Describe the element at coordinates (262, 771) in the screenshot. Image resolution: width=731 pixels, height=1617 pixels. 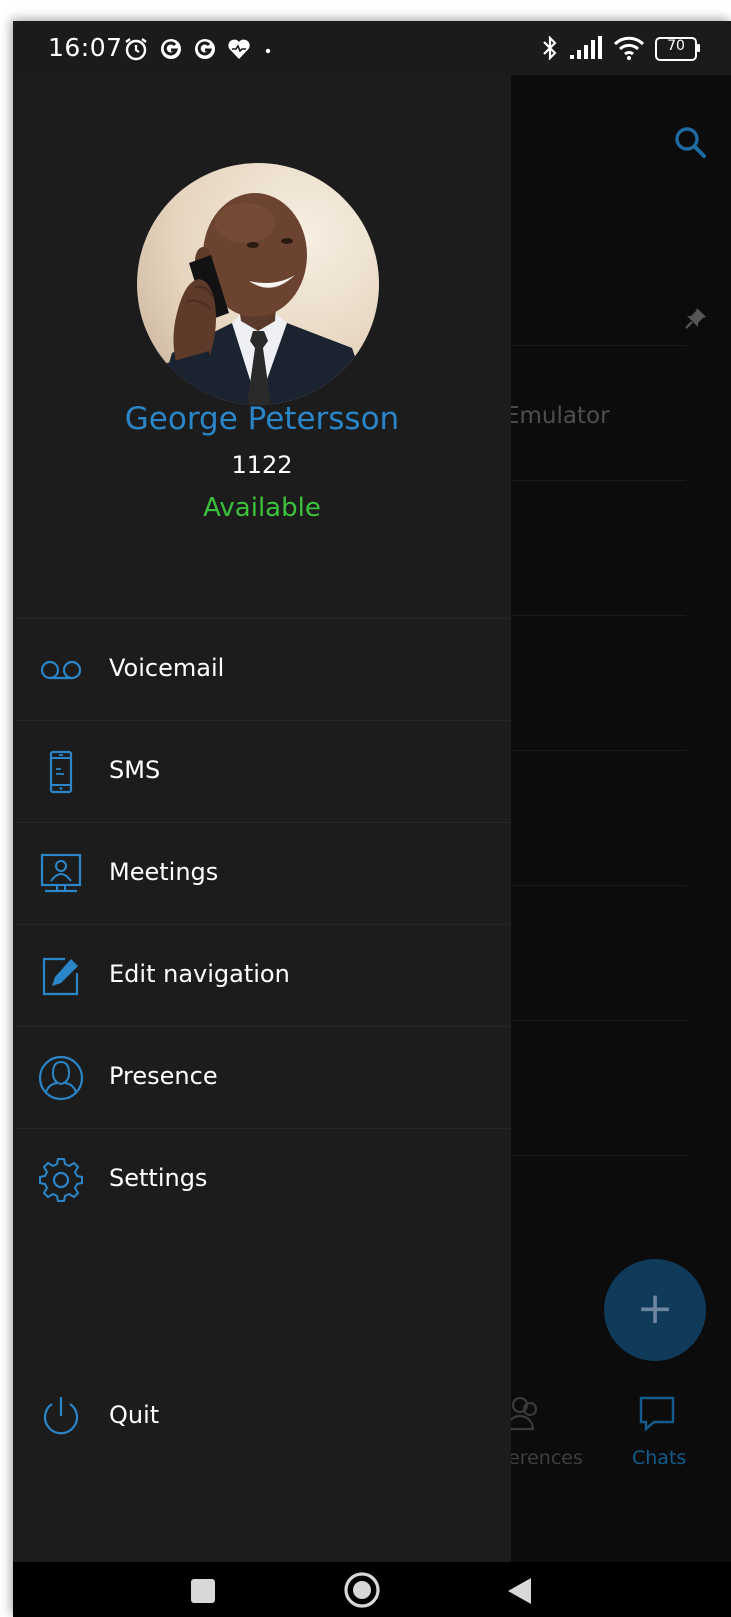
I see `menu-item-sms: SMS` at that location.